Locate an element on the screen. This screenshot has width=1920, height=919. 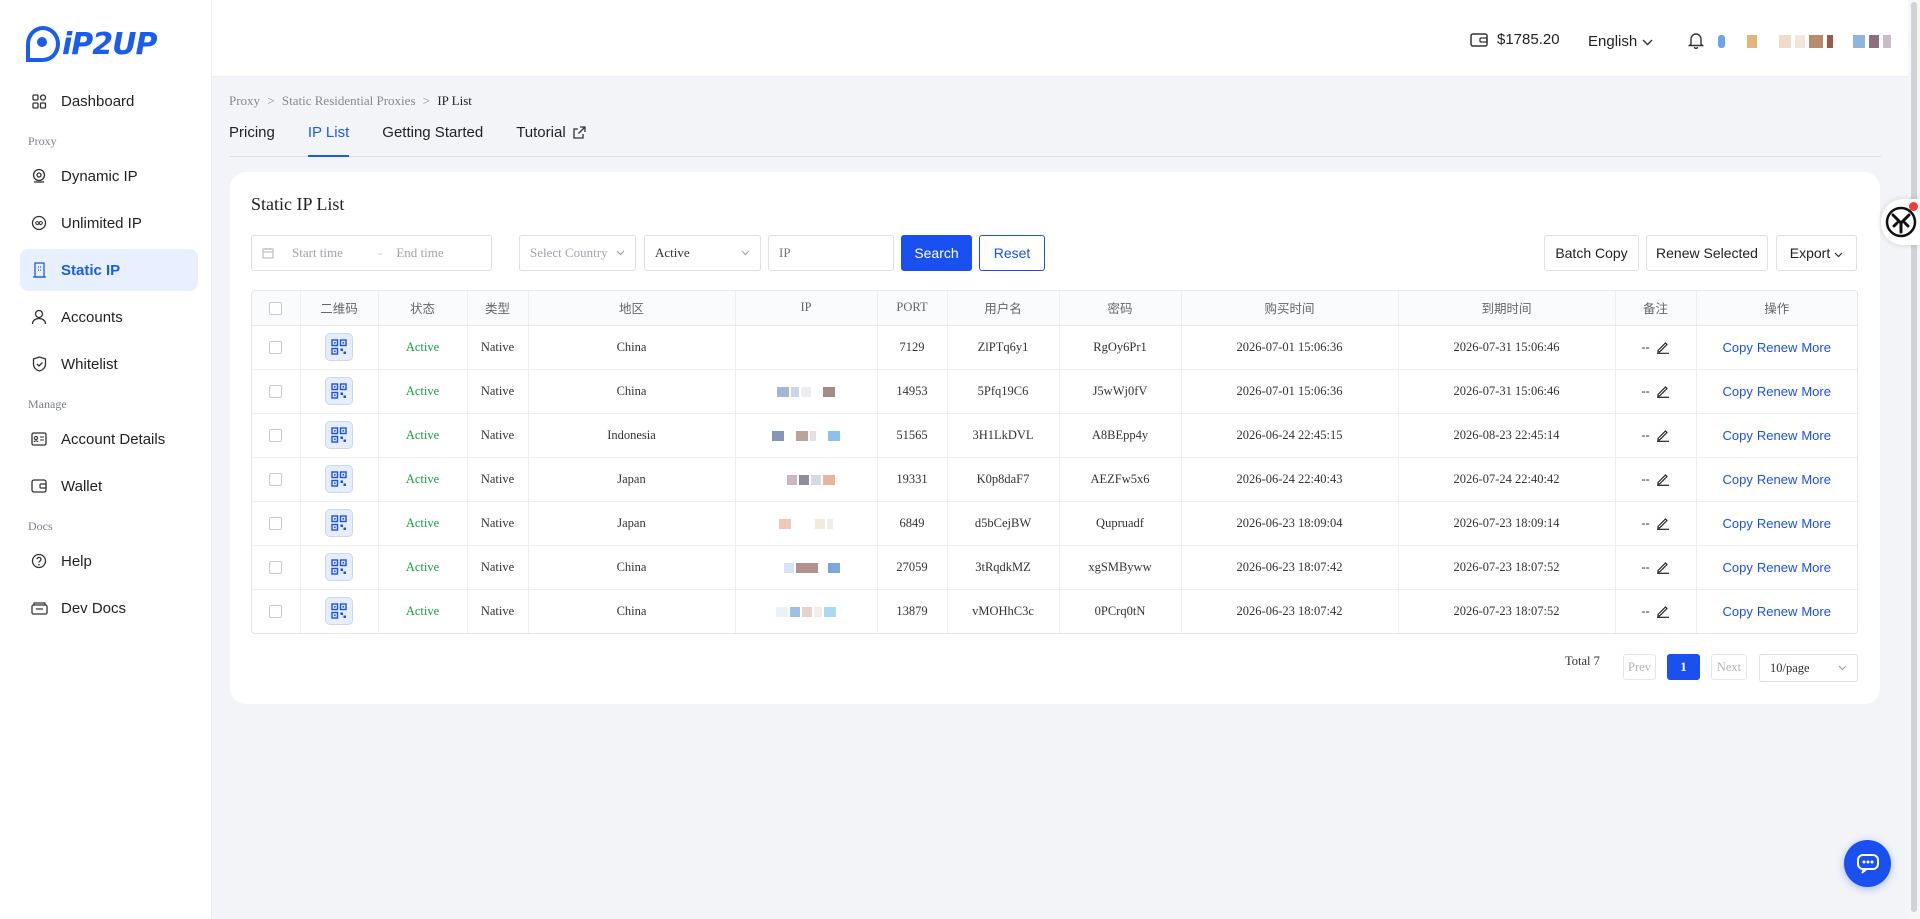
bell-icon is located at coordinates (1696, 42).